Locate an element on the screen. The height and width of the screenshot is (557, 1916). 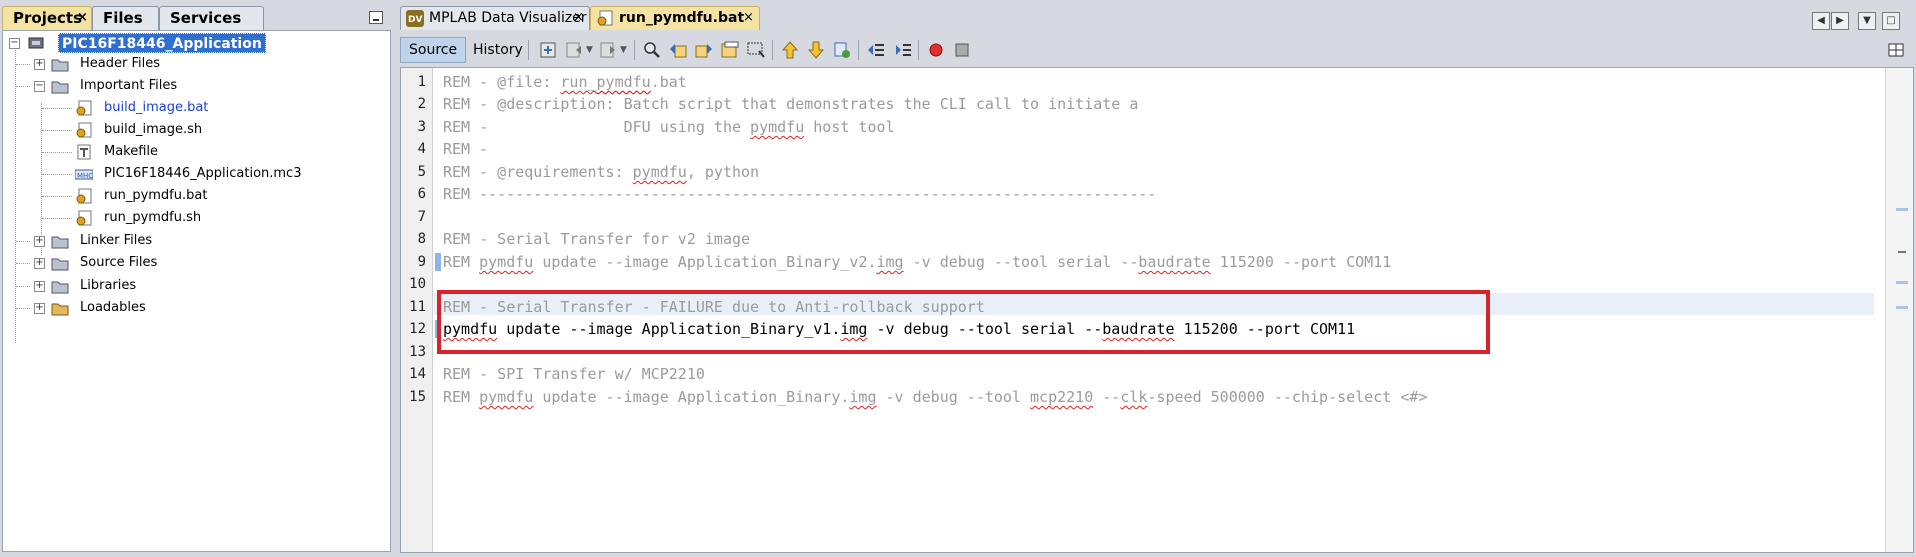
scroll-right-icon: ▶ is located at coordinates (1840, 21).